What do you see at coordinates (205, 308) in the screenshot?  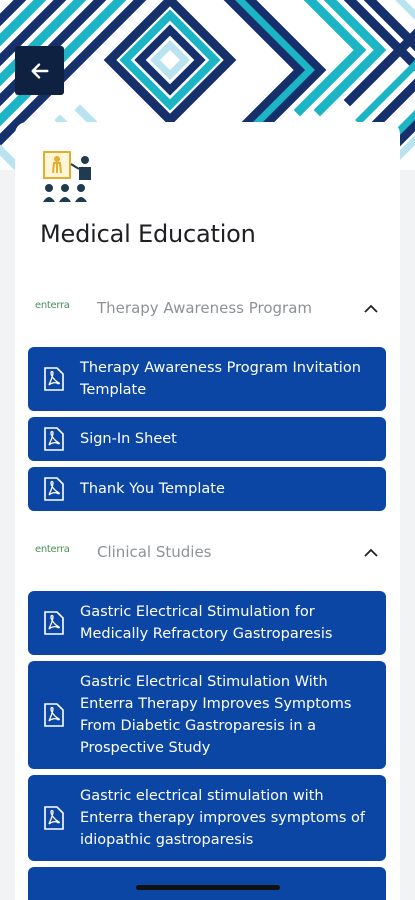 I see `section-title: Therapy Awareness Program` at bounding box center [205, 308].